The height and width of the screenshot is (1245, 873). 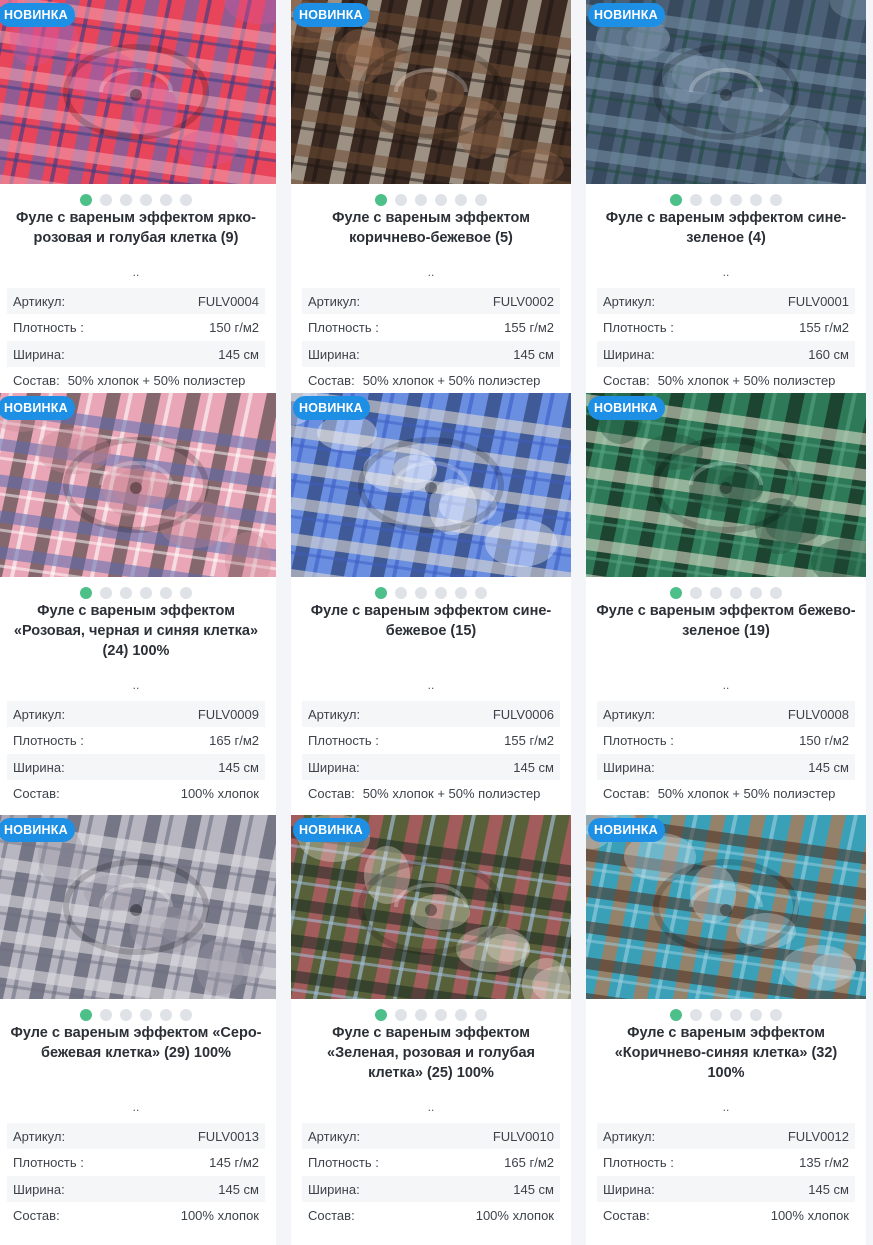 What do you see at coordinates (828, 1189) in the screenshot?
I see `spec-value: 145 см` at bounding box center [828, 1189].